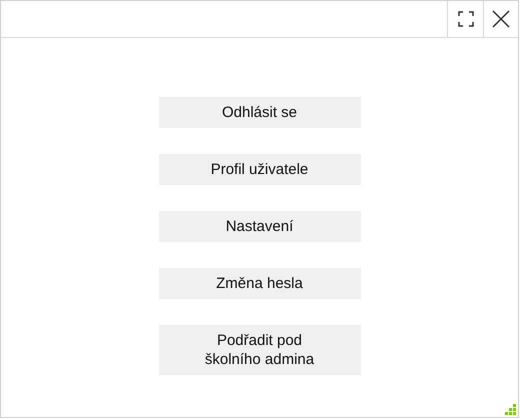 The image size is (520, 419). Describe the element at coordinates (259, 226) in the screenshot. I see `menu-button: Nastavení` at that location.